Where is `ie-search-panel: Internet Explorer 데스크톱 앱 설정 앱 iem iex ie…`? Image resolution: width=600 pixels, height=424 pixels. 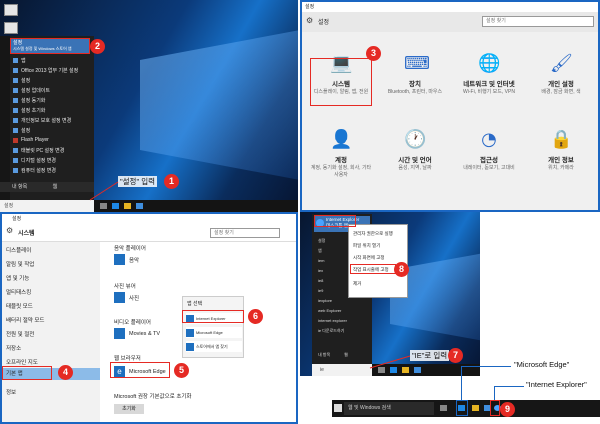
ie-search-panel: Internet Explorer 데스크톱 앱 설정 앱 iem iex ie… is located at coordinates (390, 294).